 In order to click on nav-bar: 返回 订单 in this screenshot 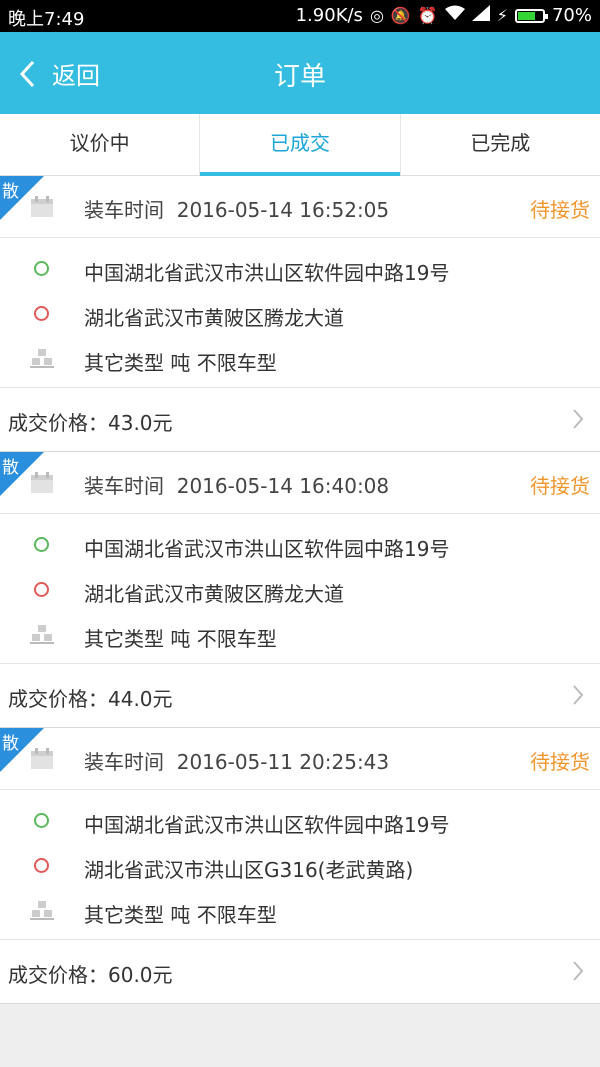, I will do `click(300, 73)`.